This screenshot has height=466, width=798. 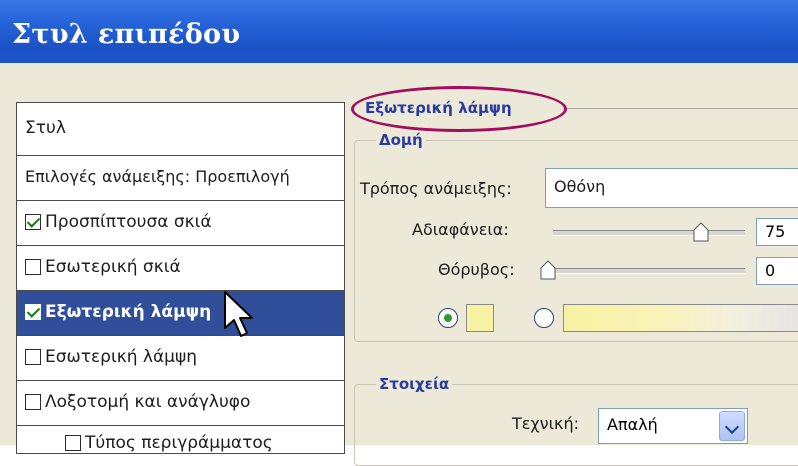 What do you see at coordinates (121, 357) in the screenshot?
I see `style-item-label: Εσωτερική λάμψη` at bounding box center [121, 357].